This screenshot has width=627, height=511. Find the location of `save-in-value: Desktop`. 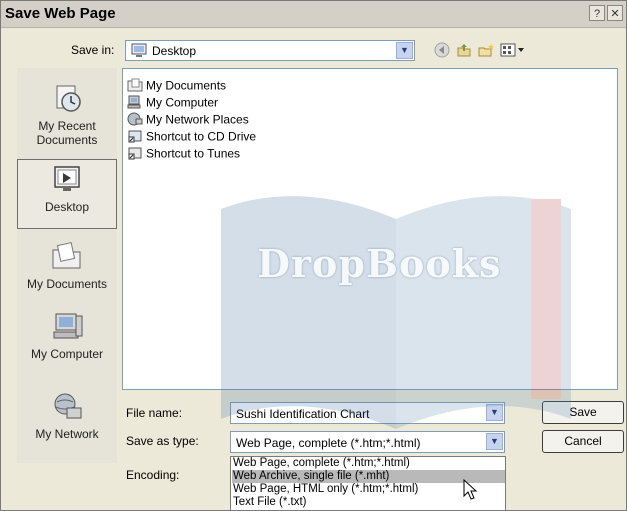

save-in-value: Desktop is located at coordinates (174, 51).